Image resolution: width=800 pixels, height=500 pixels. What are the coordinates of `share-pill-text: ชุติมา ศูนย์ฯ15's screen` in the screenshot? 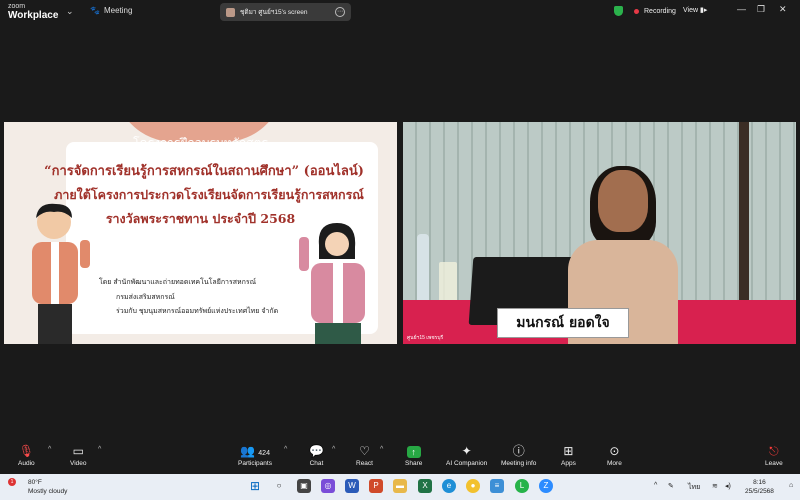 It's located at (274, 12).